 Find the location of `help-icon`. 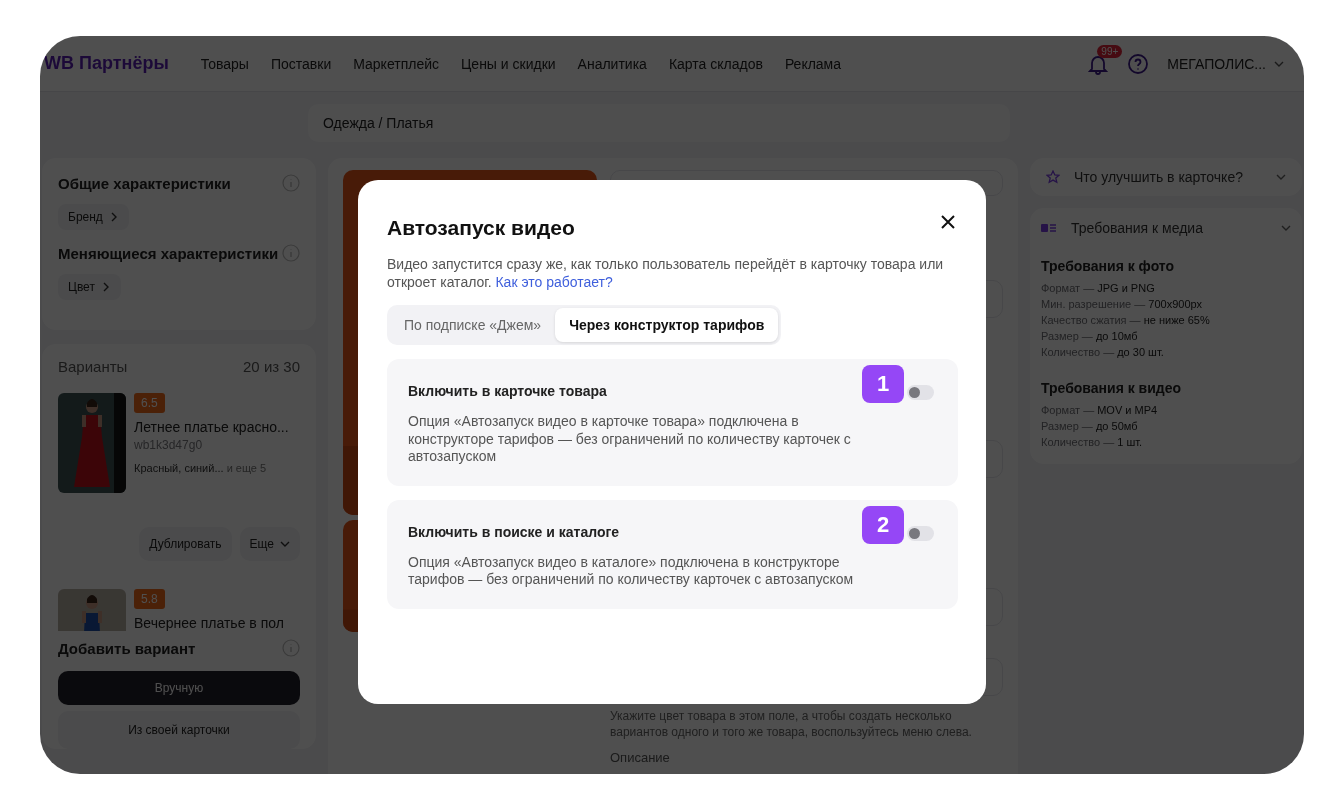

help-icon is located at coordinates (1138, 63).